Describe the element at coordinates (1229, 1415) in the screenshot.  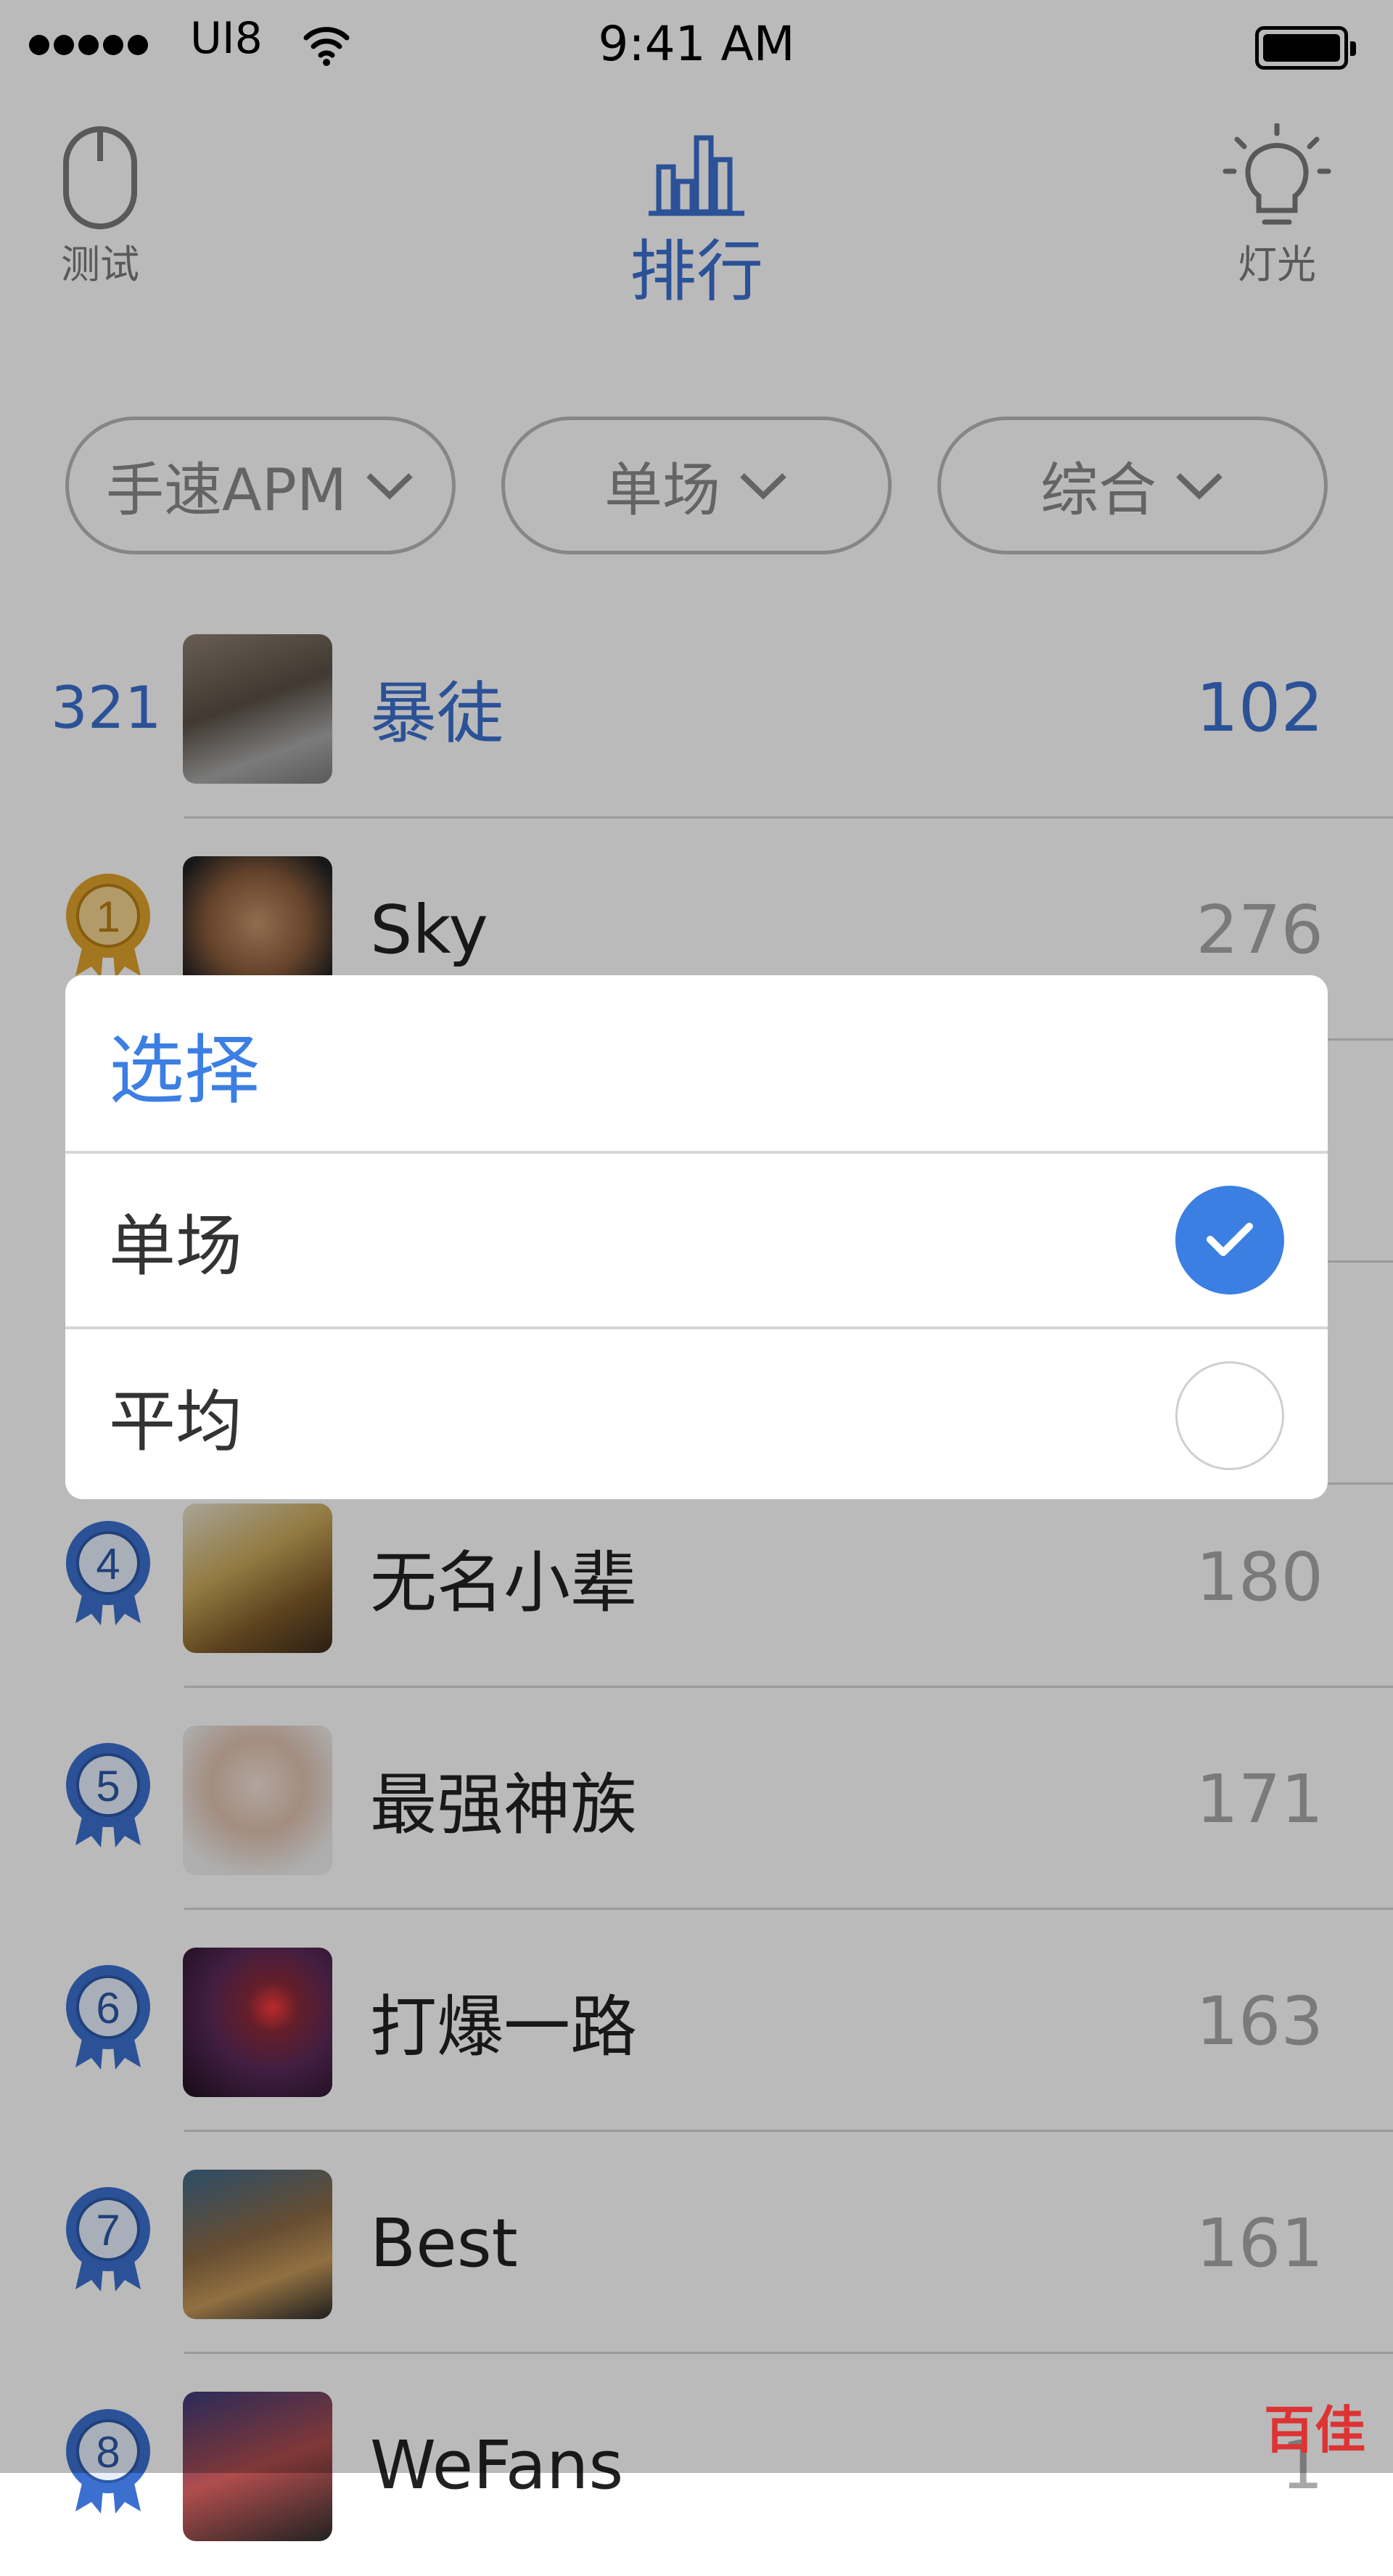
I see `radio-unchecked` at that location.